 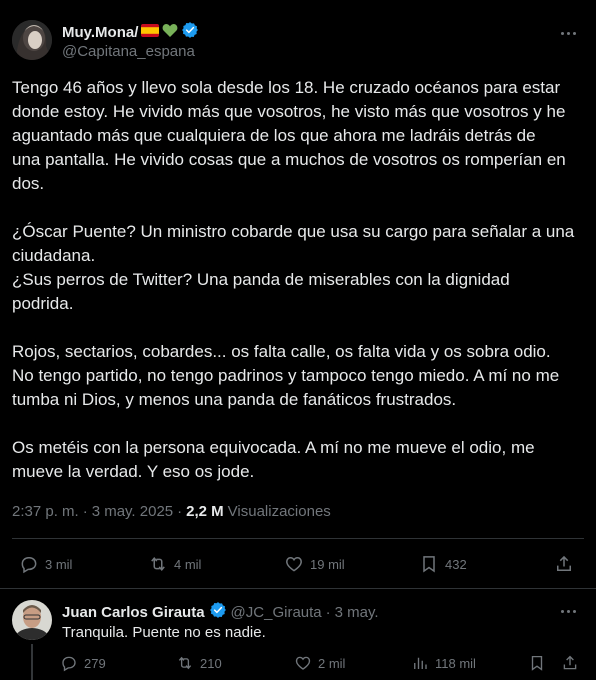 I want to click on reply-author-avatar, so click(x=32, y=620).